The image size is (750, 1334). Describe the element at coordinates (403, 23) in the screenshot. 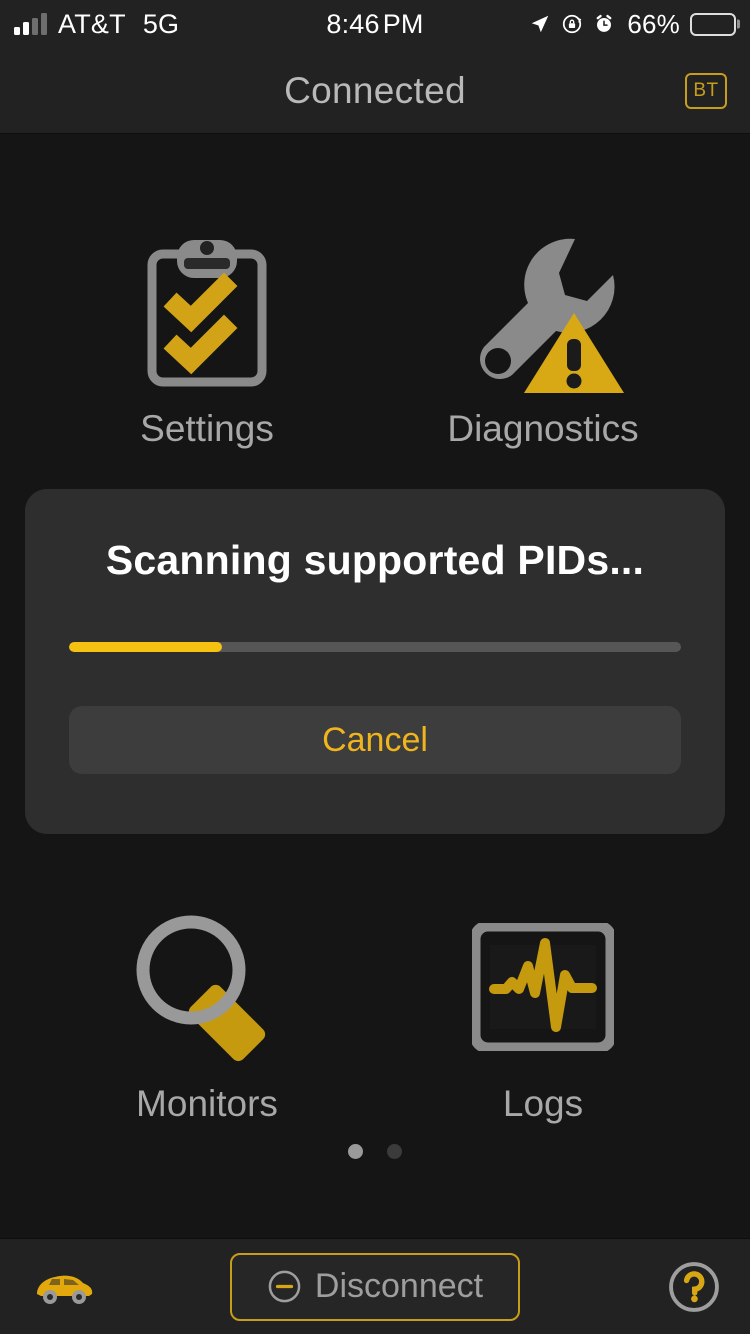

I see `clock-ampm: PM` at that location.